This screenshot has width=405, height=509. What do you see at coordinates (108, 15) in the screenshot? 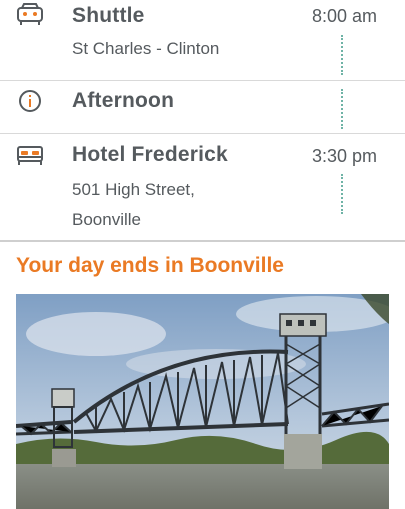
I see `item-title: Shuttle` at bounding box center [108, 15].